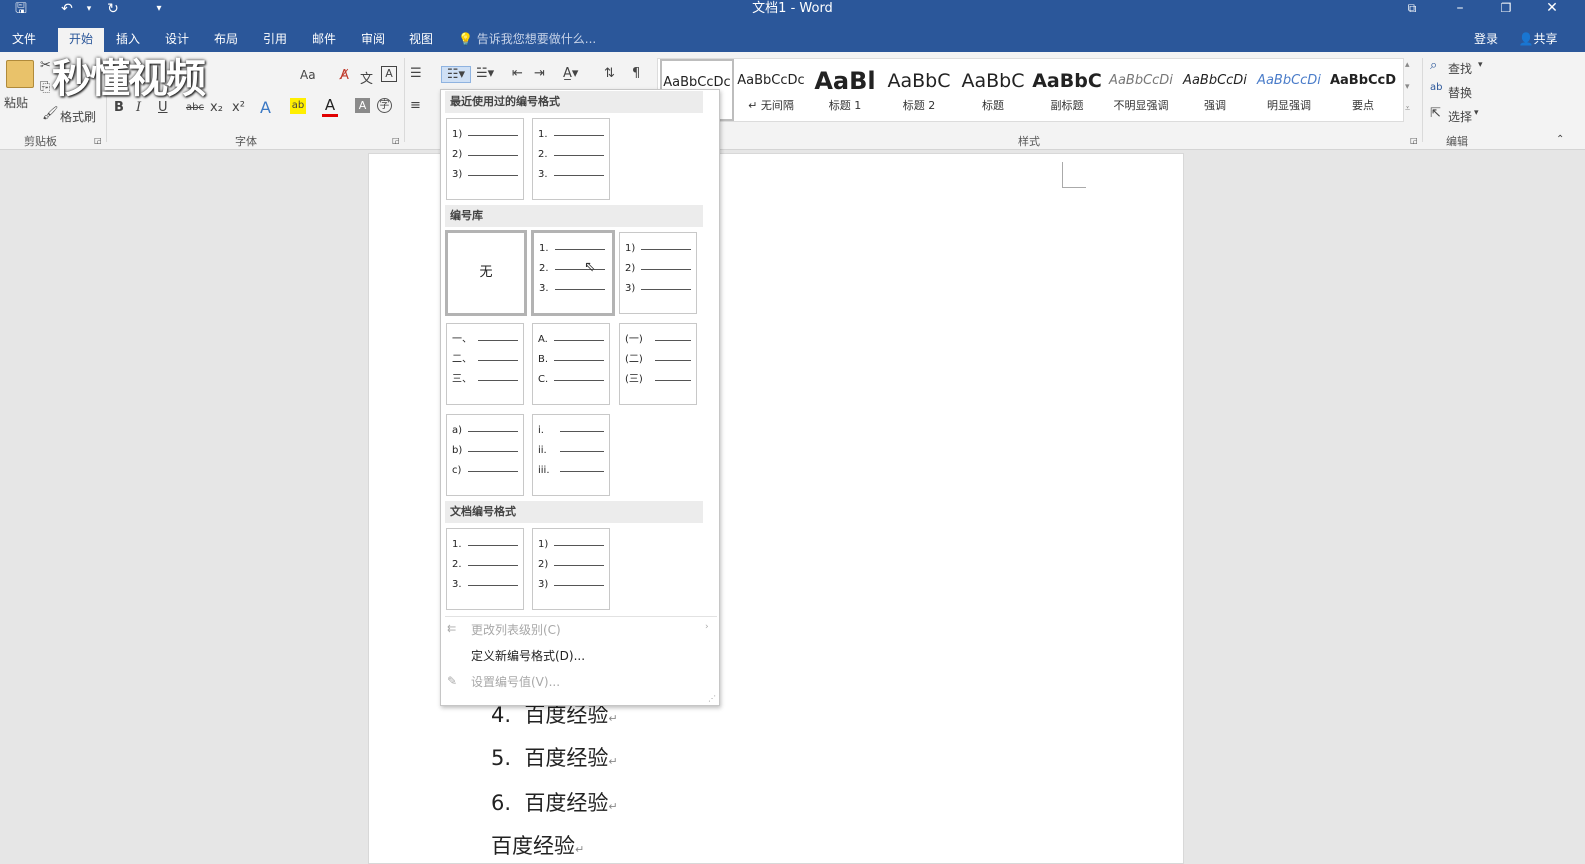 Image resolution: width=1585 pixels, height=864 pixels. I want to click on style-name: 标题 2, so click(919, 105).